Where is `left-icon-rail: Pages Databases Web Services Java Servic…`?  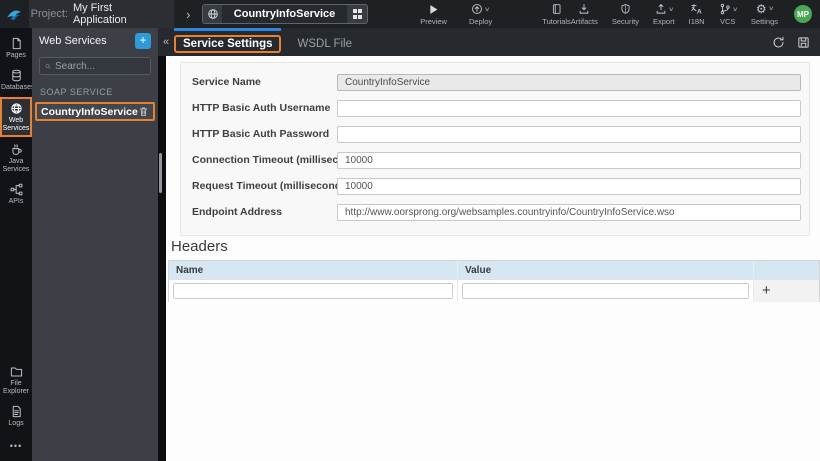
left-icon-rail: Pages Databases Web Services Java Servic… is located at coordinates (17, 244).